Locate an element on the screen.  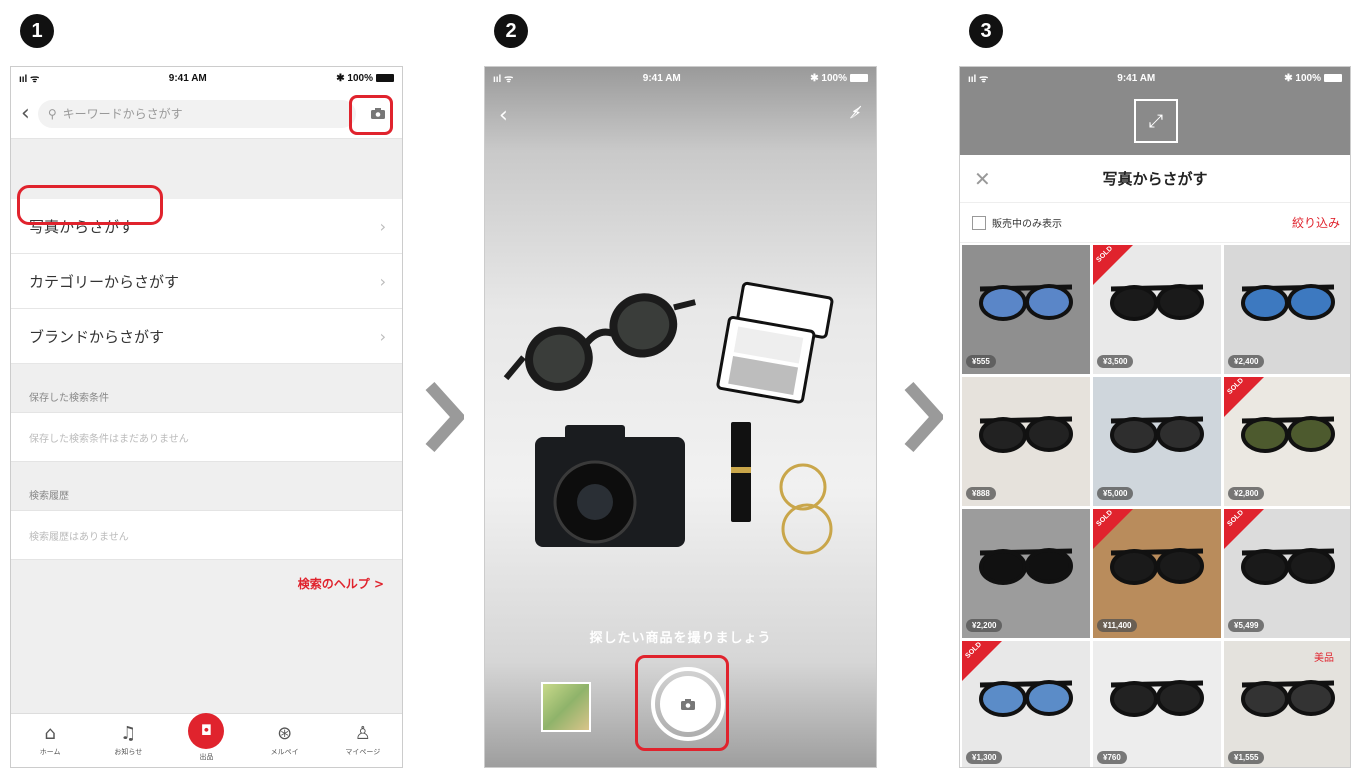
search-header: ‹ ⚲ キーワードからさがす is located at coordinates (206, 114).